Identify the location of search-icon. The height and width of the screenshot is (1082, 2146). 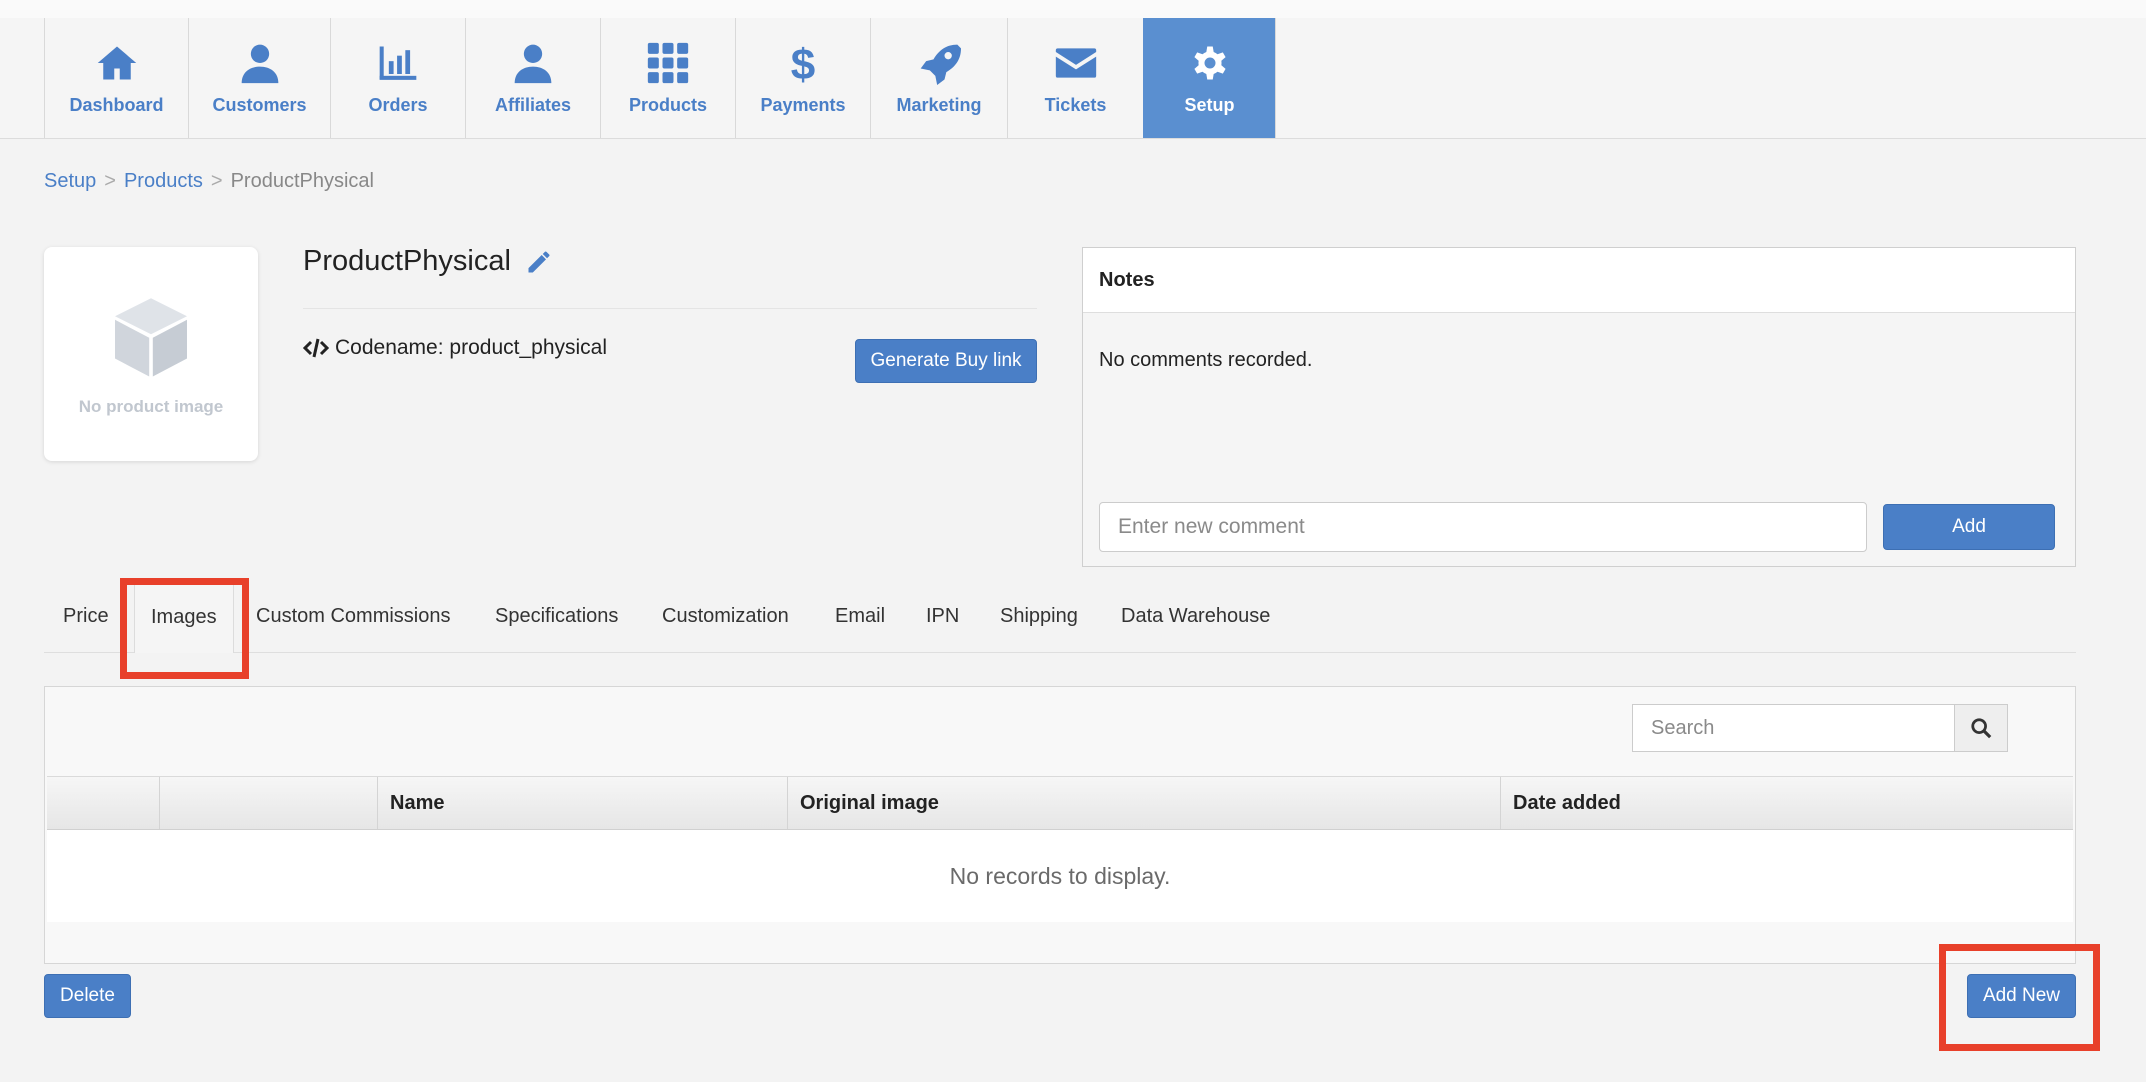
(1981, 728).